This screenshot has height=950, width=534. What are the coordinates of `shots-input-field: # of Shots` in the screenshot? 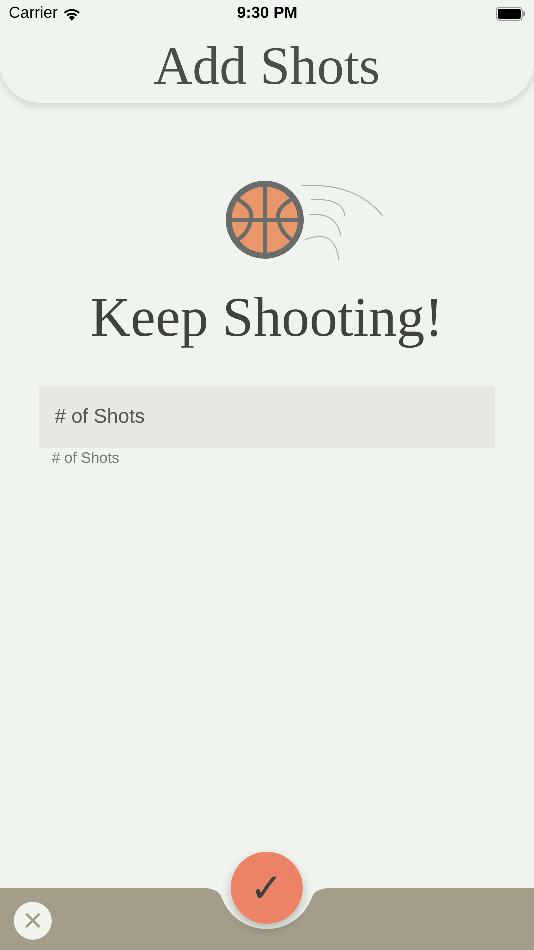 It's located at (267, 417).